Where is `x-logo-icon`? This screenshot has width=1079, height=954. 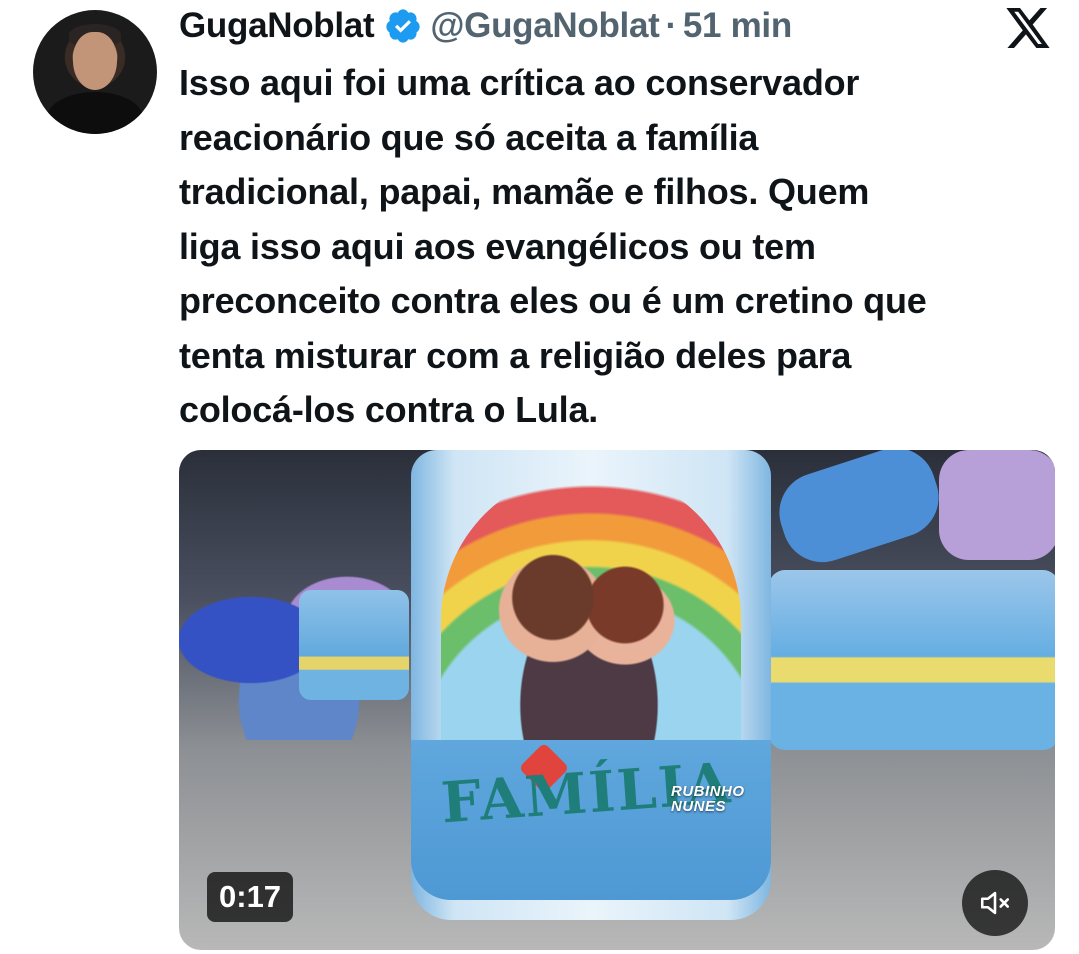
x-logo-icon is located at coordinates (1028, 28).